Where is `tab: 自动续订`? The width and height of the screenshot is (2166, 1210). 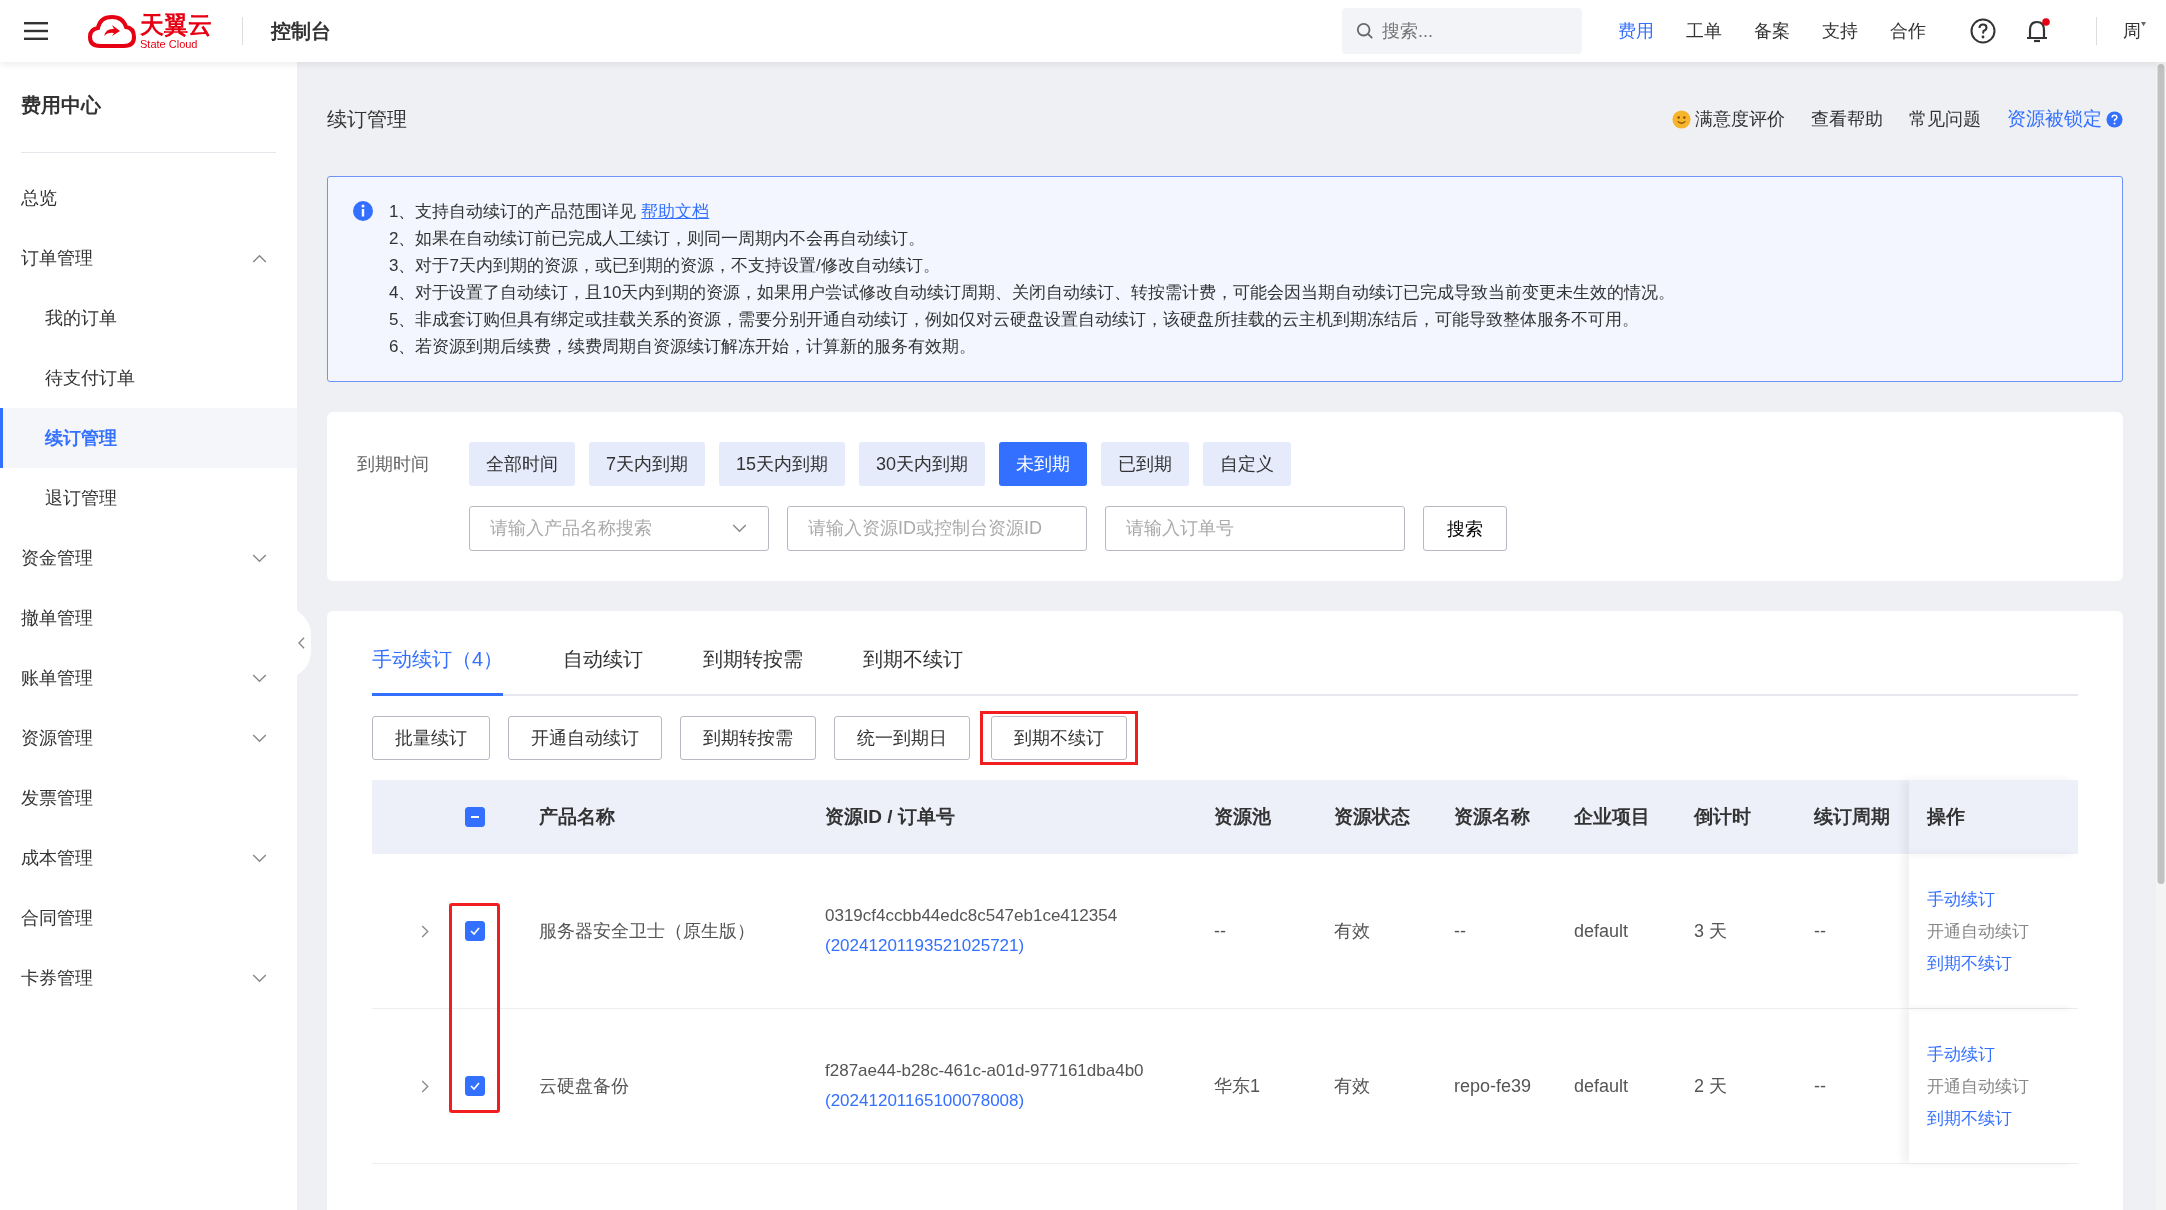 tab: 自动续订 is located at coordinates (603, 660).